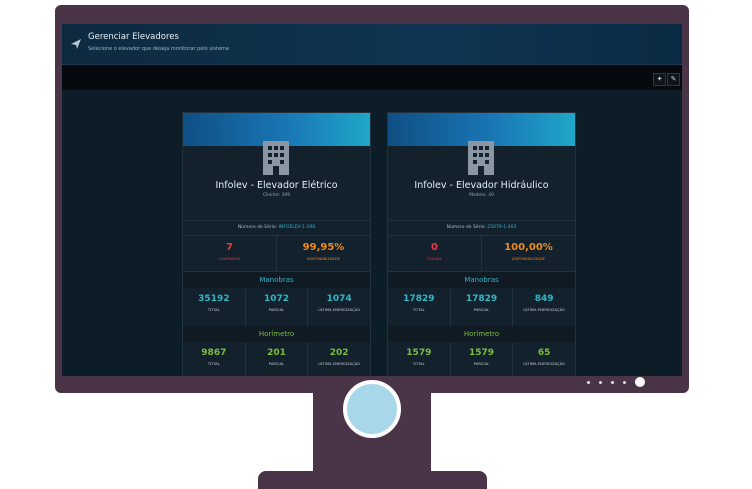 This screenshot has width=752, height=489. I want to click on availability-value: 99,95%, so click(323, 247).